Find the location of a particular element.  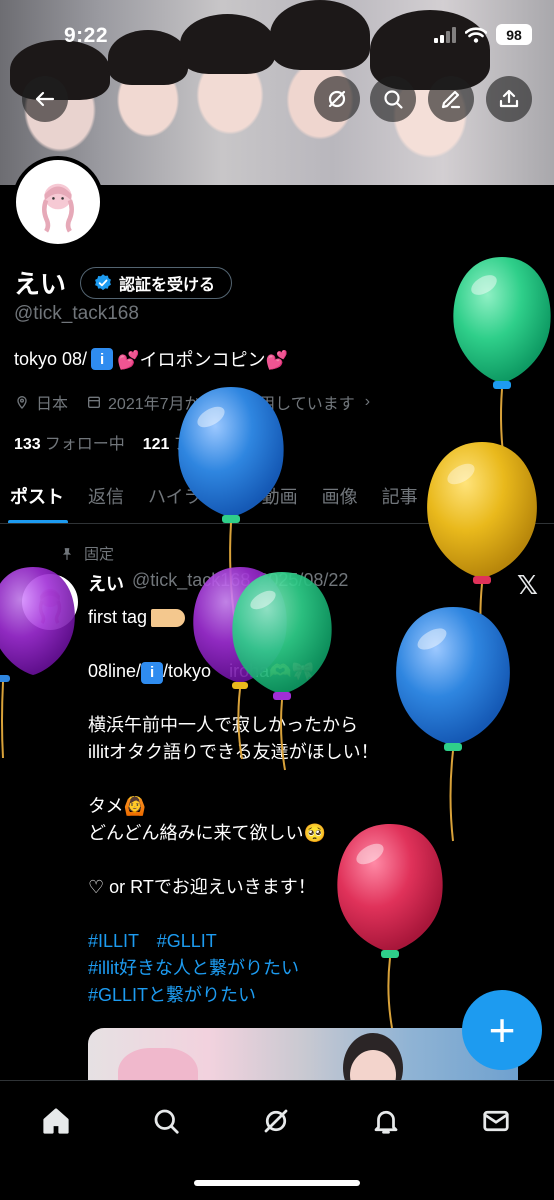

tweet-date: 2025/08/22 is located at coordinates (303, 583).